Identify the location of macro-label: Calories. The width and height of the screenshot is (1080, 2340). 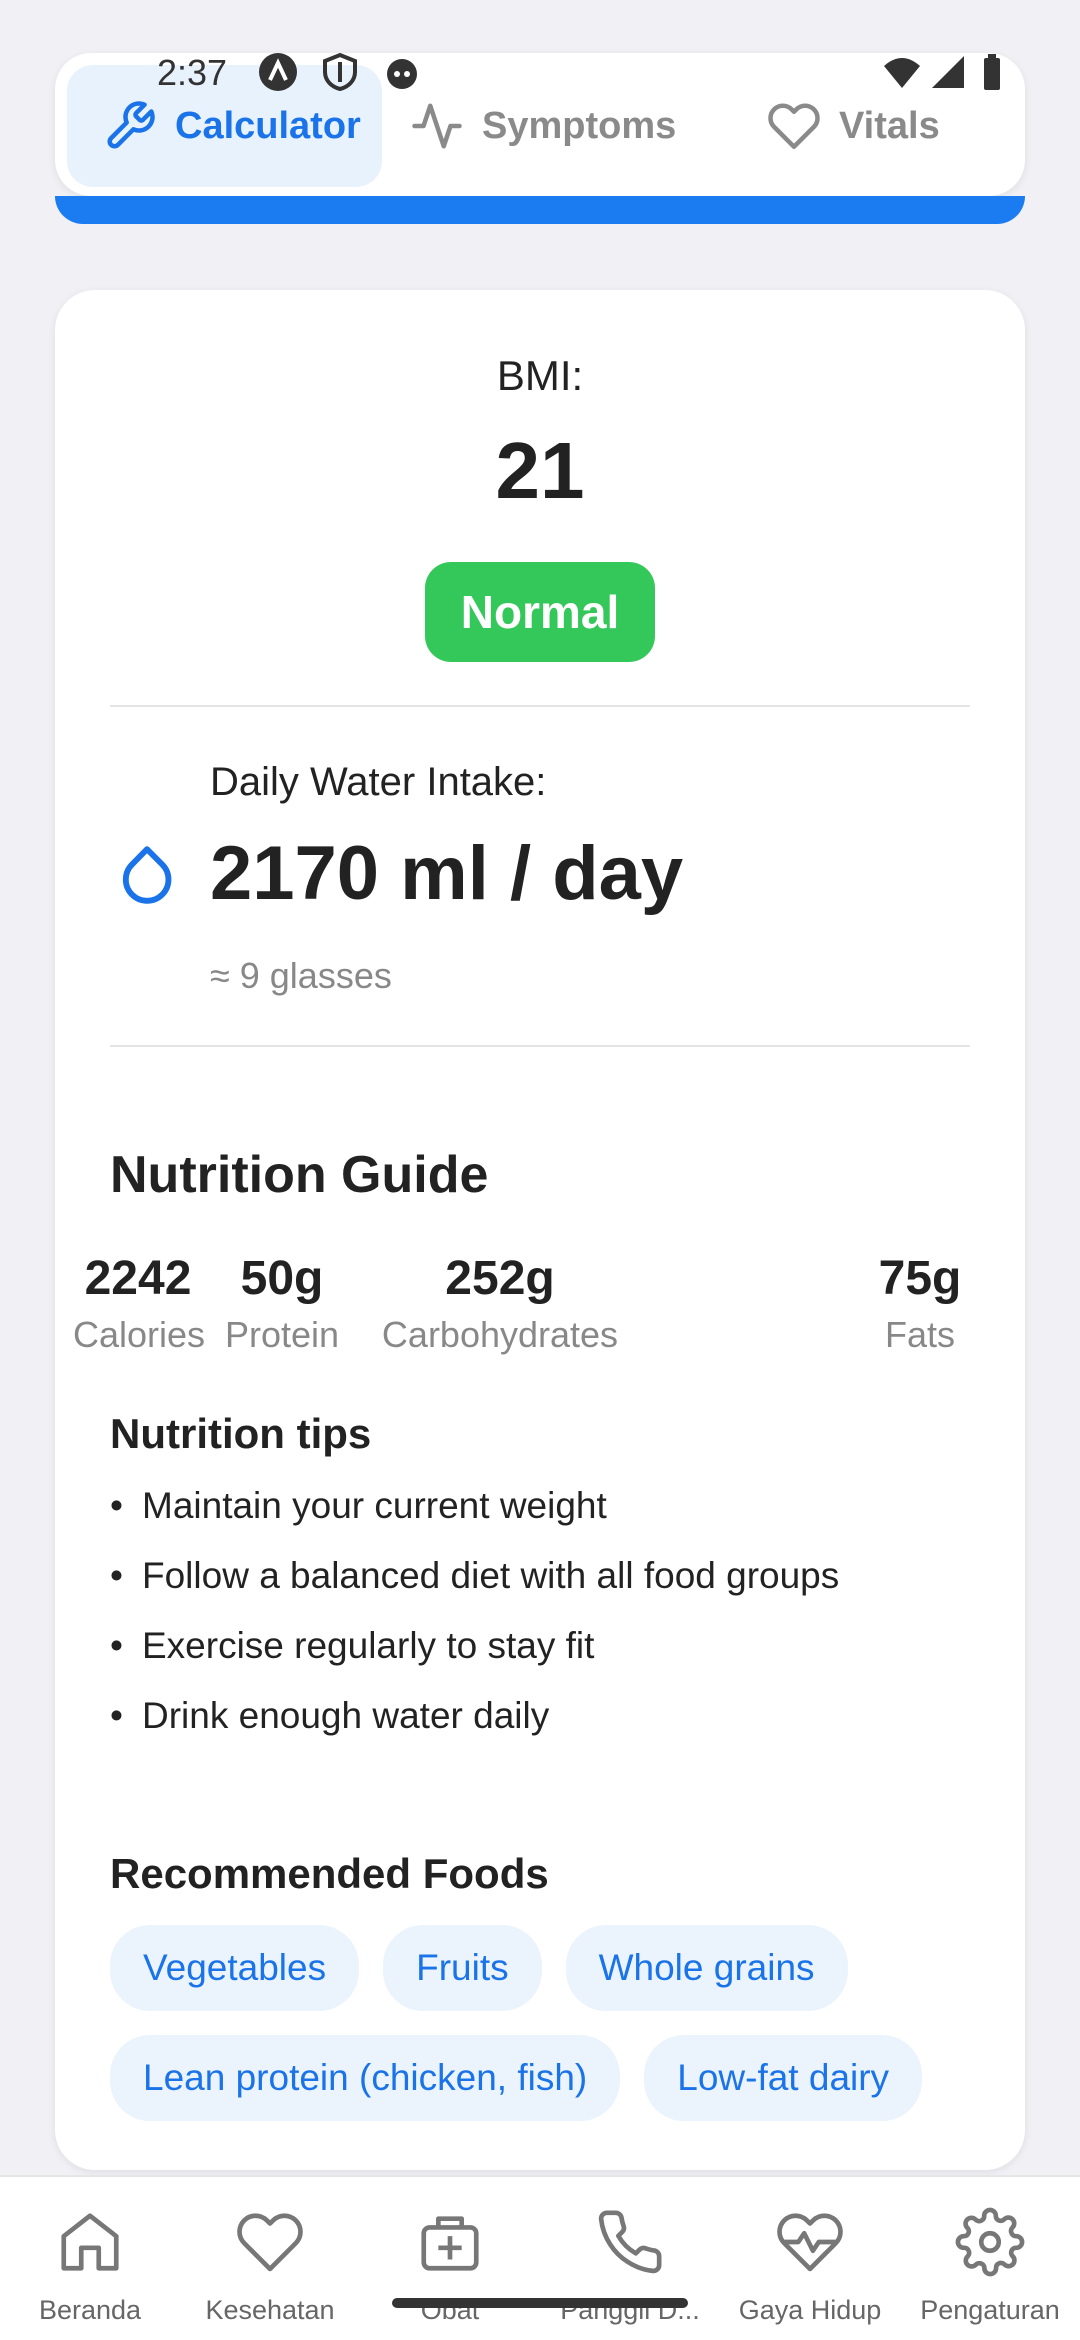
(139, 1334).